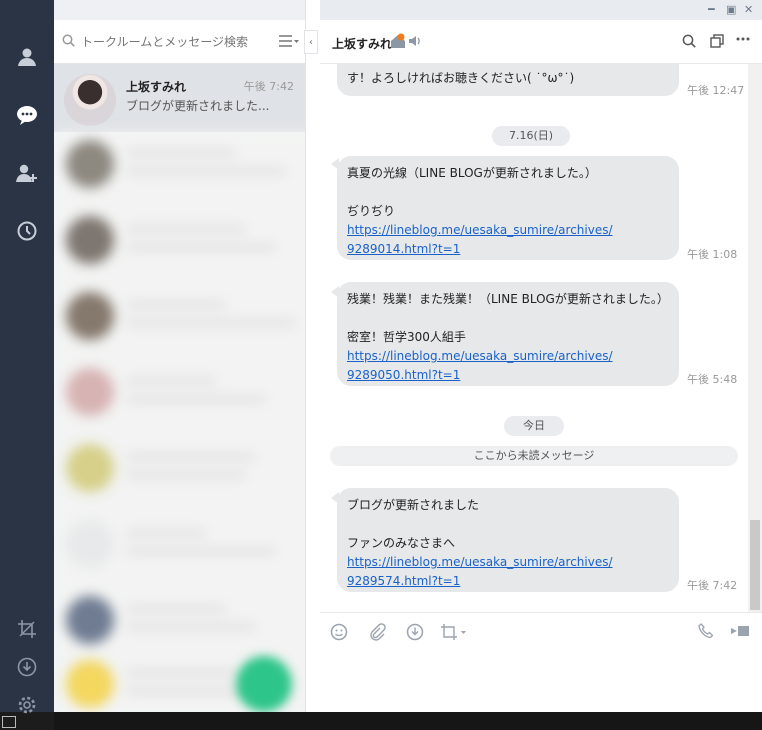  What do you see at coordinates (716, 90) in the screenshot?
I see `message-time: 午後 12:47` at bounding box center [716, 90].